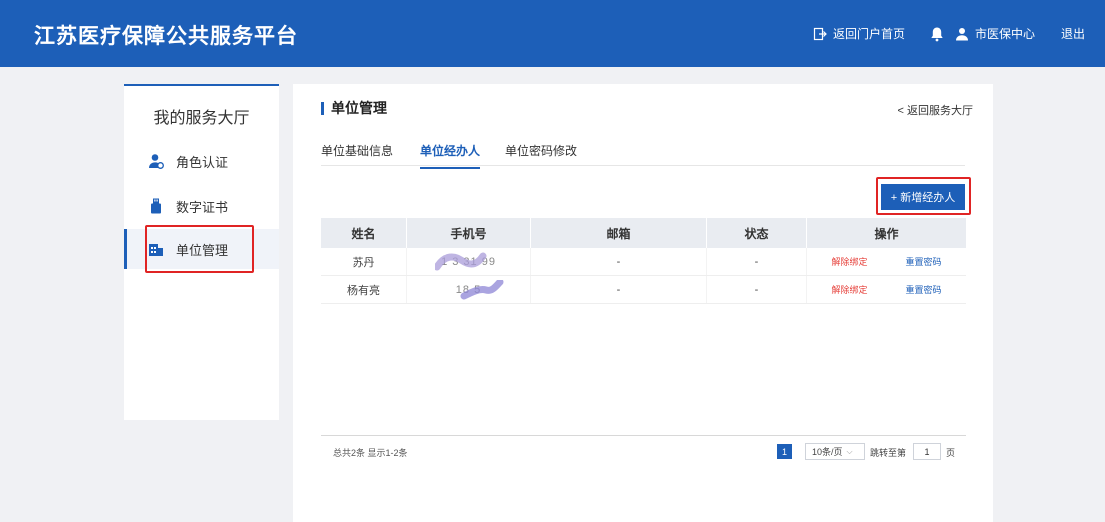  Describe the element at coordinates (849, 451) in the screenshot. I see `chevron-down-icon: ⌵` at that location.